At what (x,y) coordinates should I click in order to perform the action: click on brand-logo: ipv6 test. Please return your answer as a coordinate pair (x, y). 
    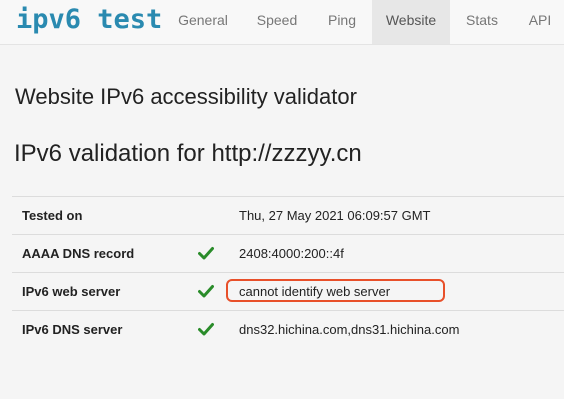
    Looking at the image, I should click on (89, 20).